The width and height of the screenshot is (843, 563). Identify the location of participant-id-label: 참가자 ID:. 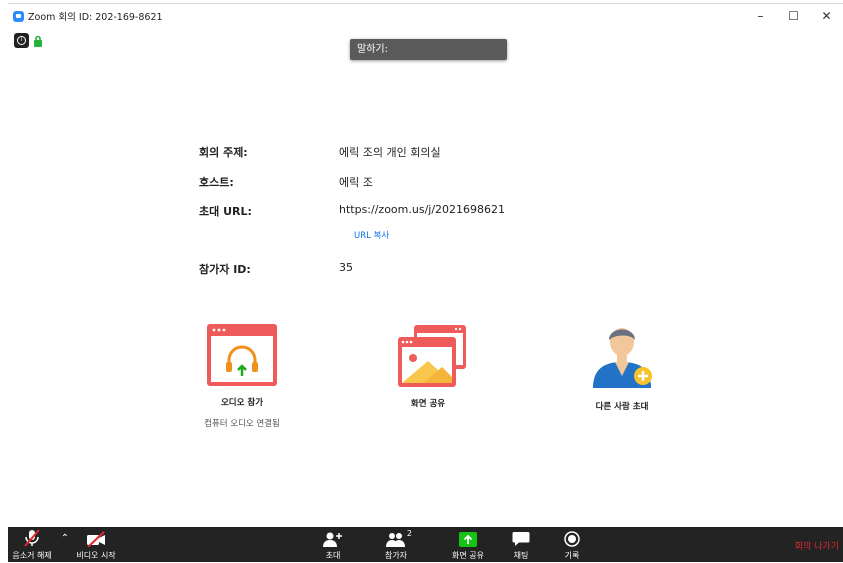
(225, 269).